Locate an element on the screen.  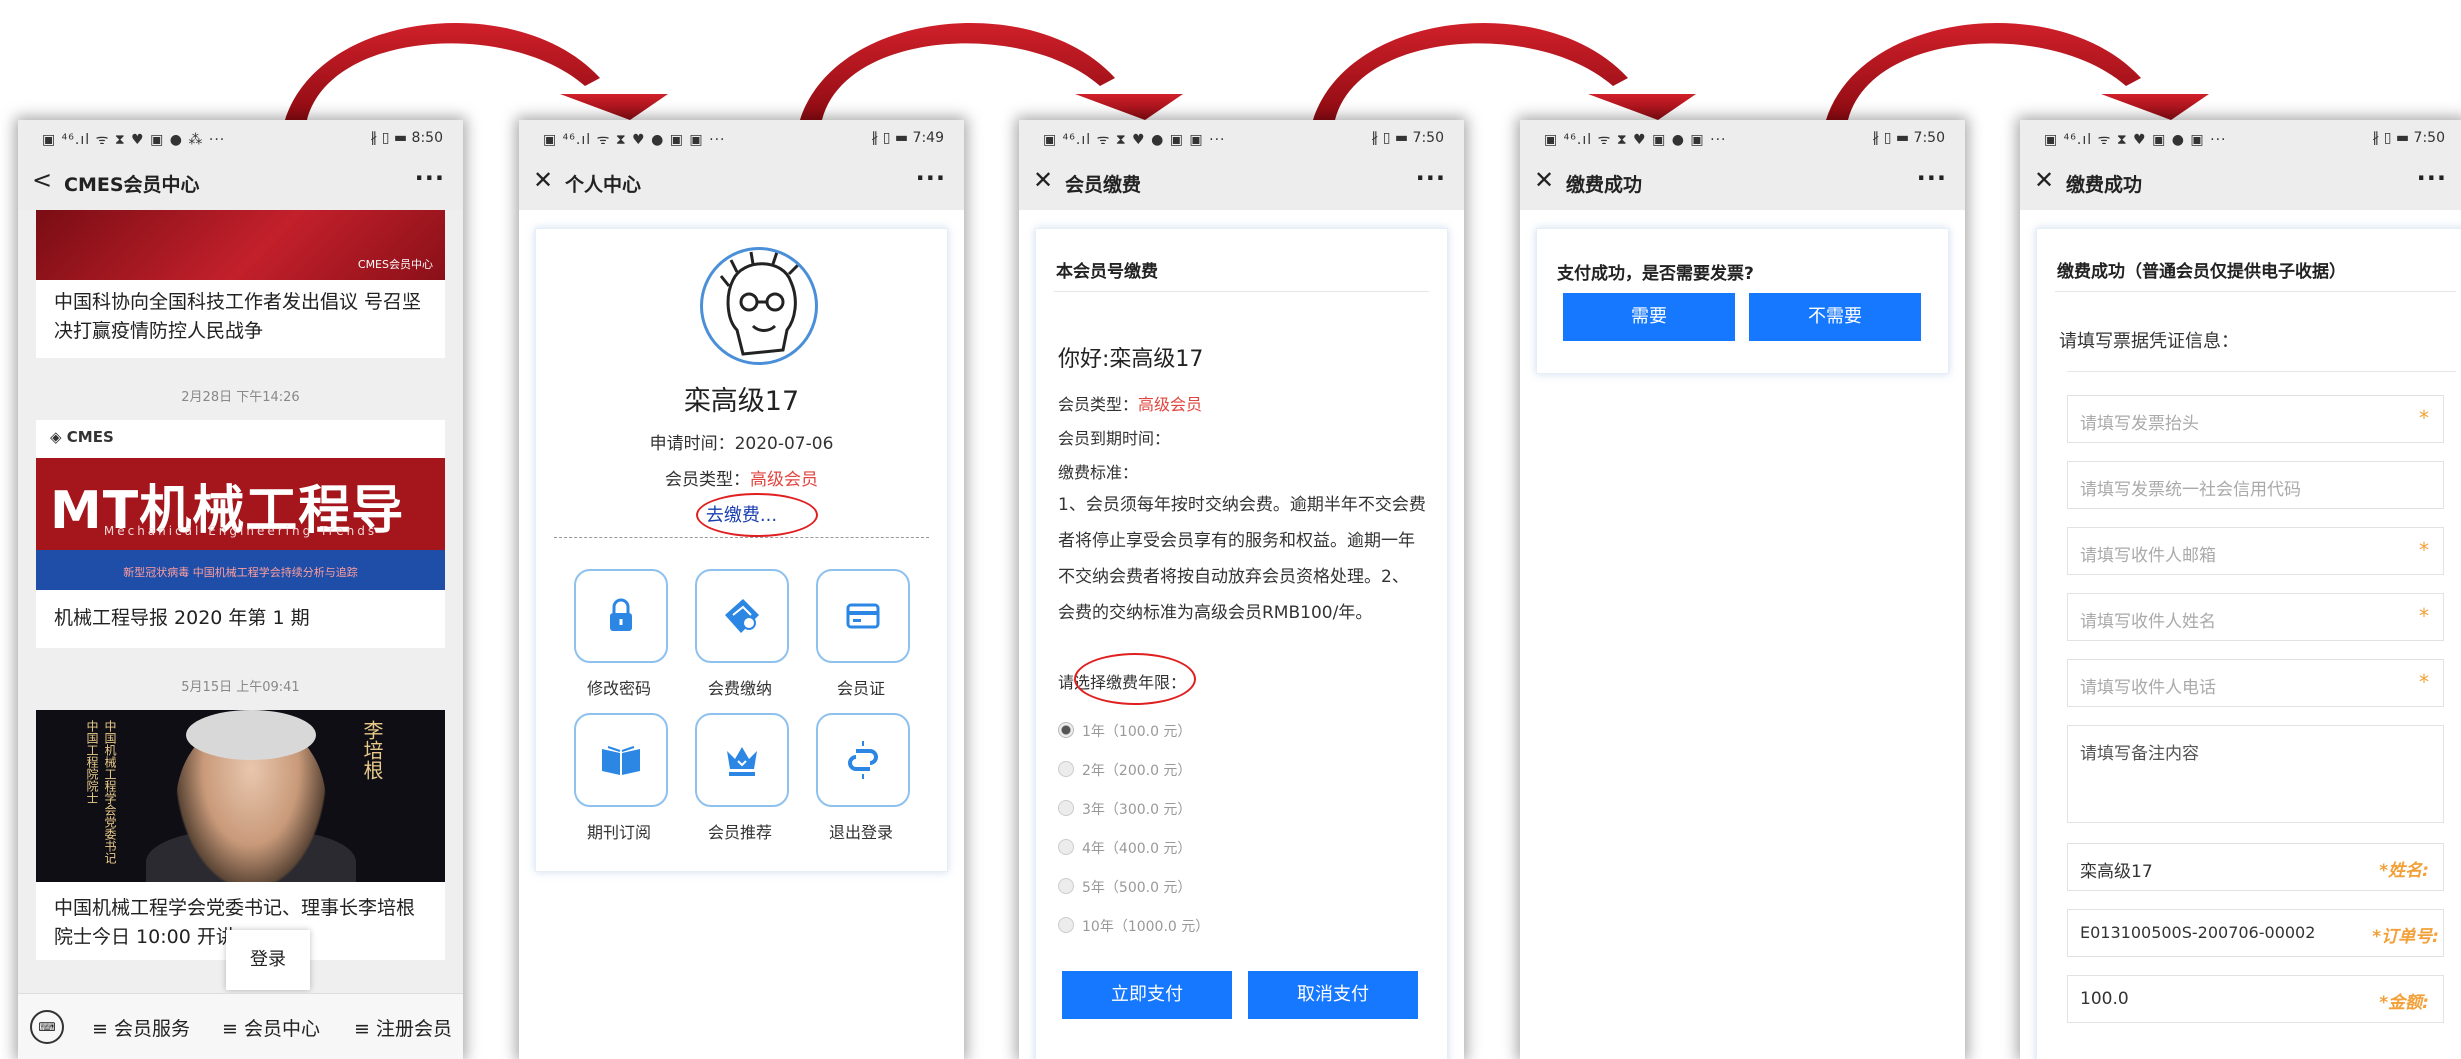
cover-strip-text: 新型冠状病毒 中国机械工程学会持续分析与追踪 is located at coordinates (240, 572).